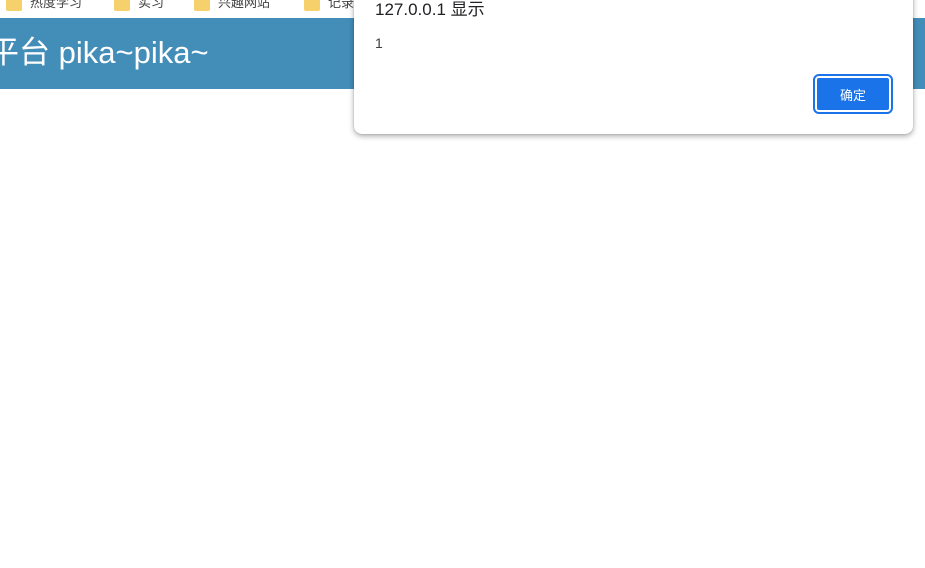 The image size is (925, 568). What do you see at coordinates (151, 5) in the screenshot?
I see `bookmark-label: 实习` at bounding box center [151, 5].